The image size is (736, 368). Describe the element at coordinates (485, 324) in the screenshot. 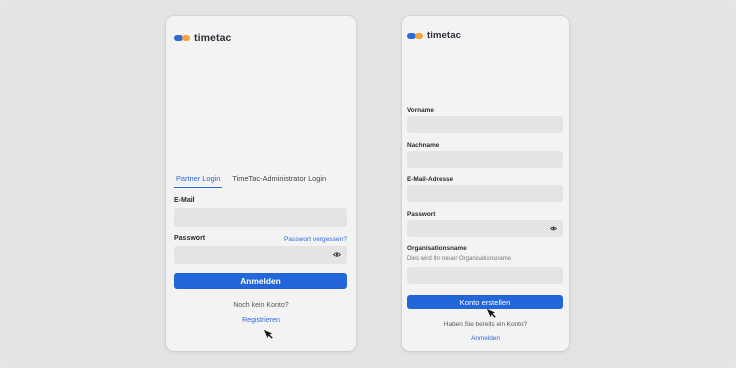

I see `have-account-text: Haben Sie bereits ein Konto?` at that location.